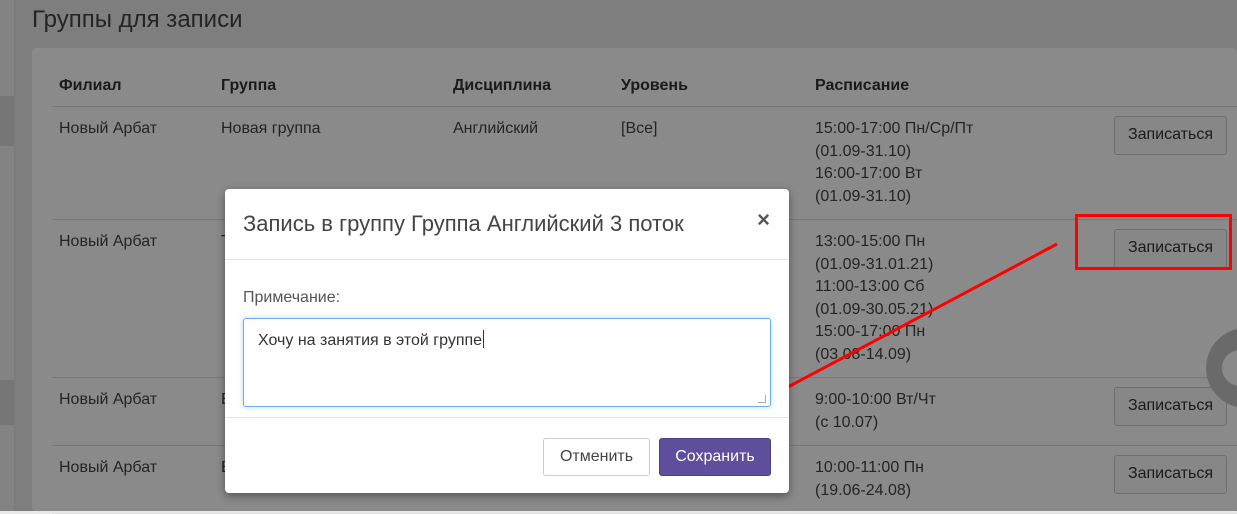 The width and height of the screenshot is (1237, 514). Describe the element at coordinates (484, 339) in the screenshot. I see `text-caret` at that location.